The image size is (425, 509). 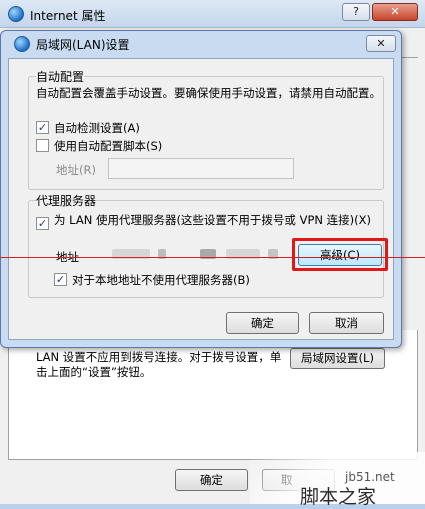 I want to click on outer-close-button: ✕, so click(x=395, y=12).